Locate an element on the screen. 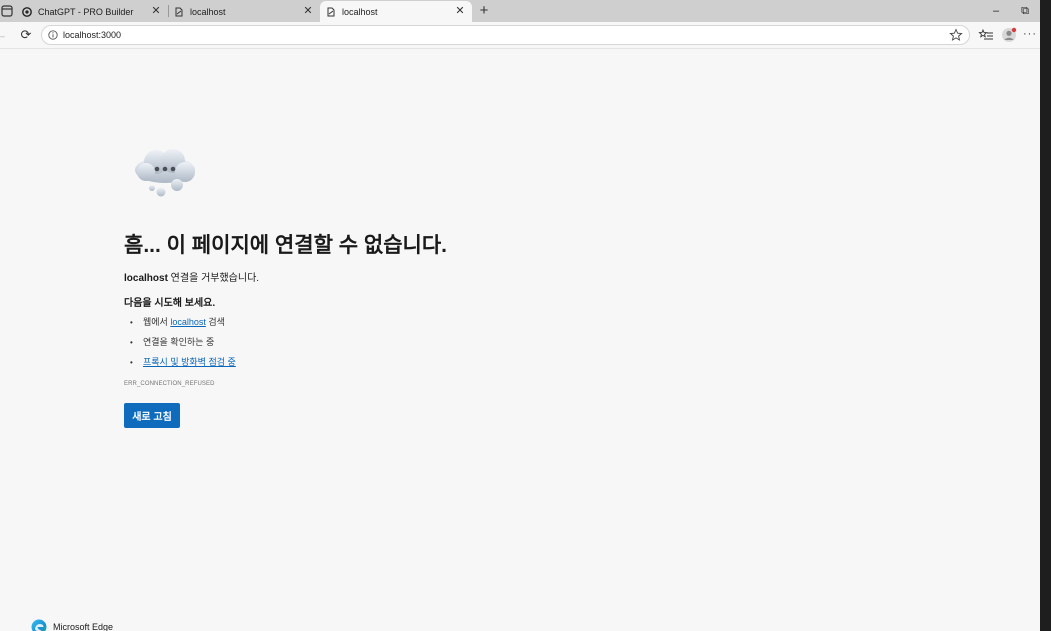 This screenshot has height=631, width=1051. error-title: 흠... 이 페이지에 연결할 수 없습니다. is located at coordinates (285, 245).